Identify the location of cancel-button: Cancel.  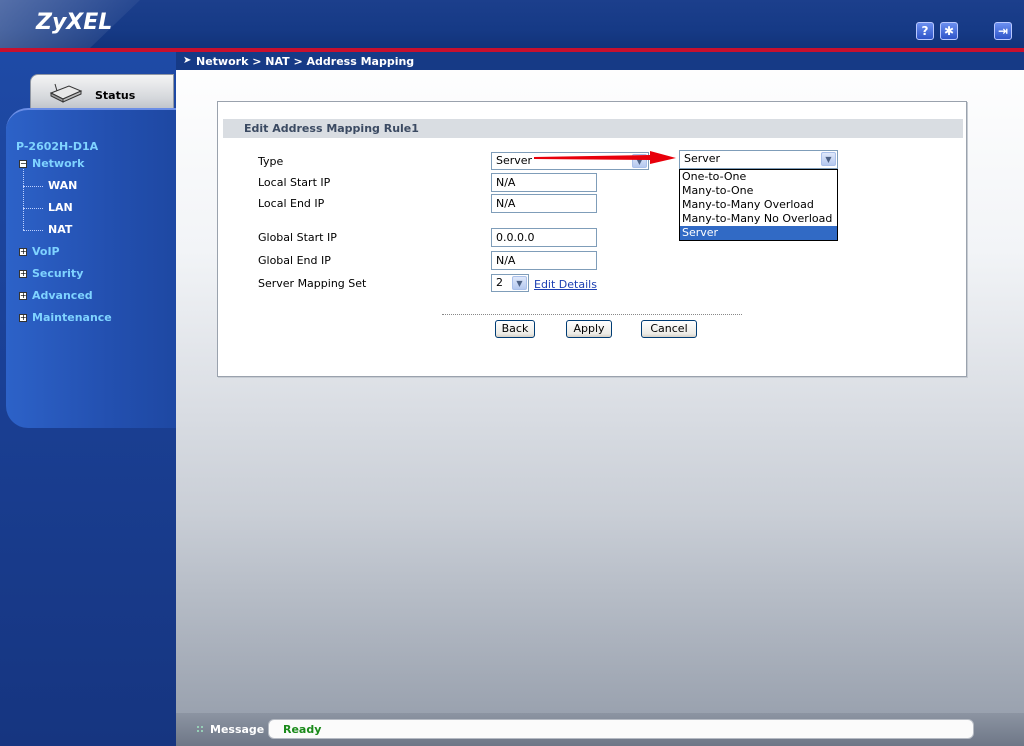
(669, 329).